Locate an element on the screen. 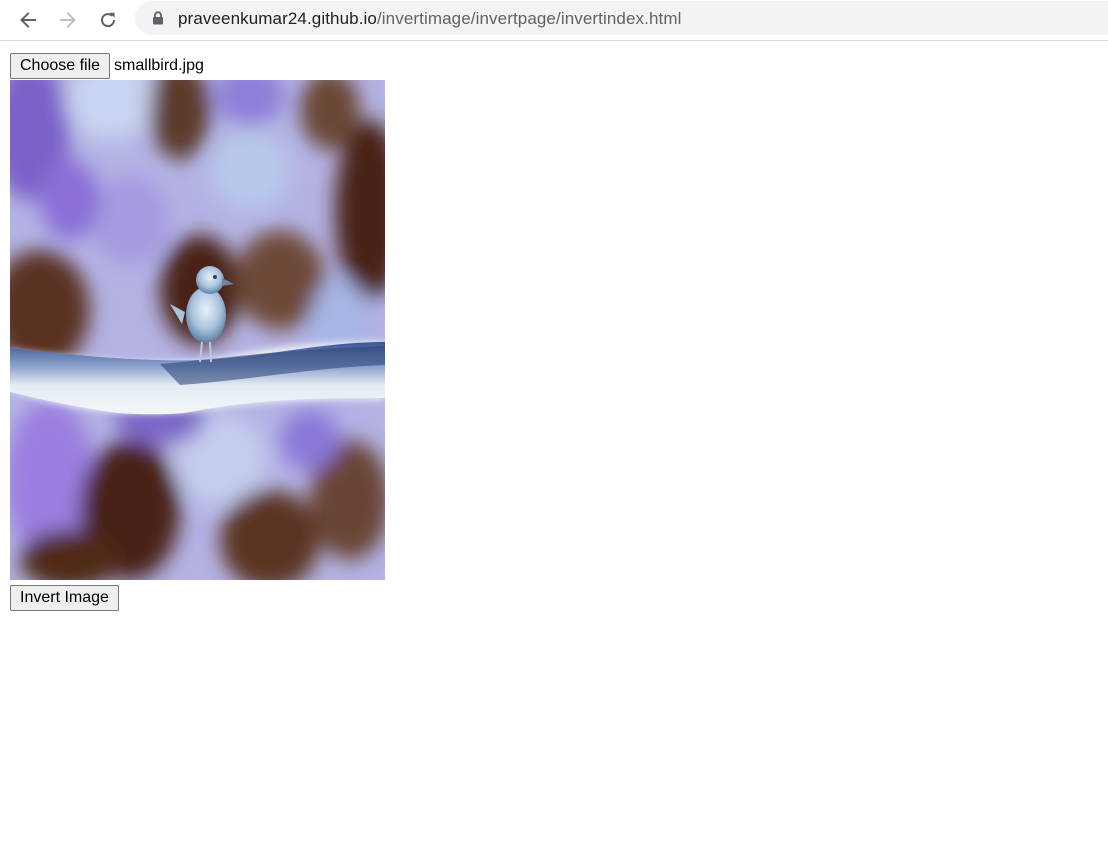 The height and width of the screenshot is (850, 1108). choose-file-button: Choose file is located at coordinates (60, 66).